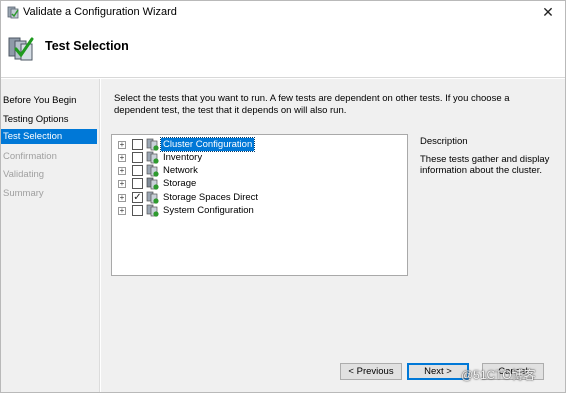  I want to click on tree-item-label: Storage, so click(180, 183).